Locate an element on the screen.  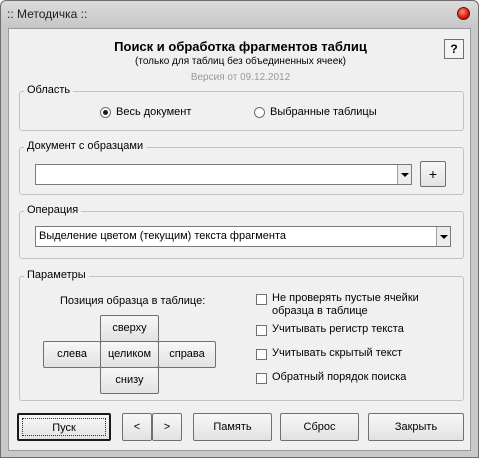
sample-document-select is located at coordinates (223, 174).